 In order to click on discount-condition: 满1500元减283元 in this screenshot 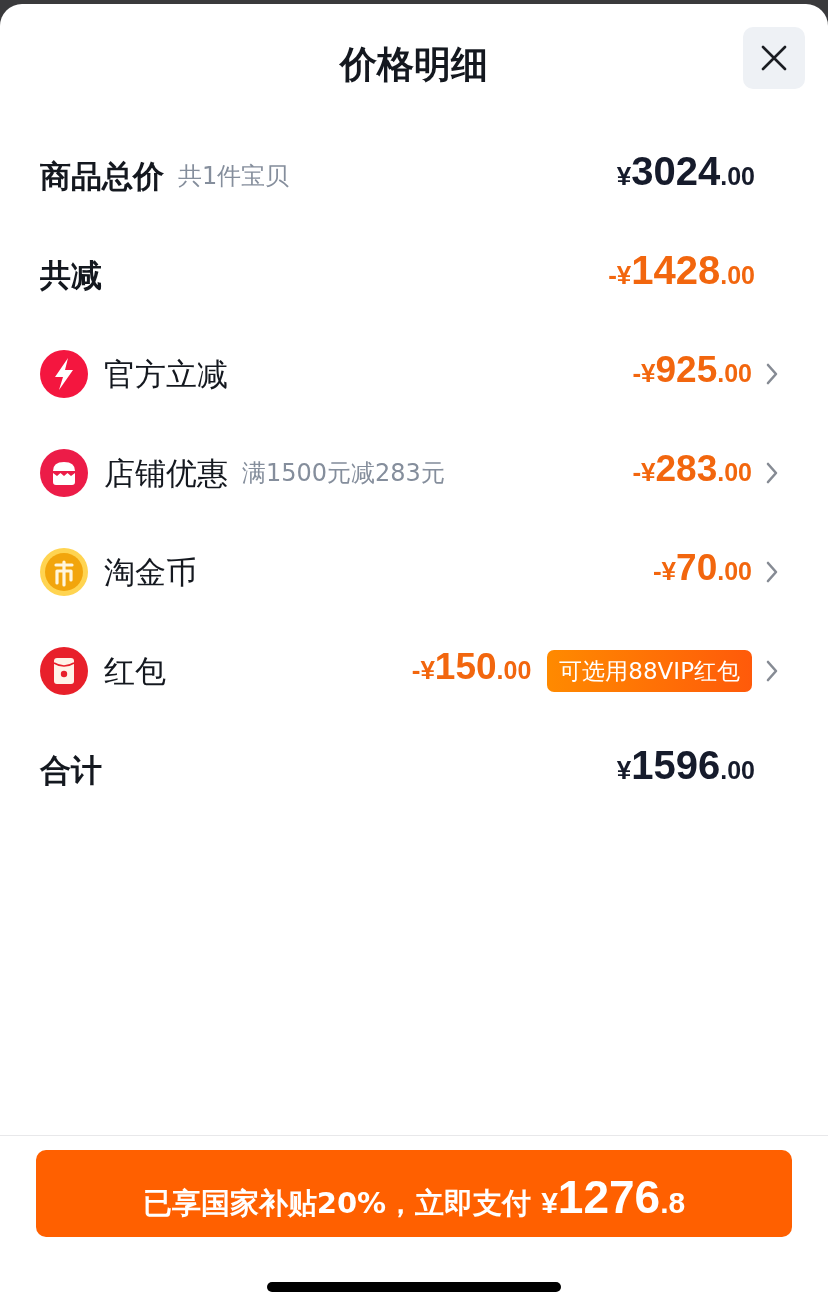, I will do `click(343, 473)`.